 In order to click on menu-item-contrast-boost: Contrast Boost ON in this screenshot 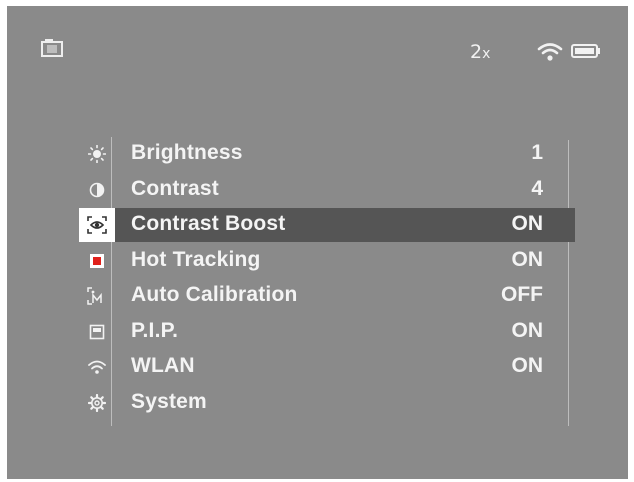, I will do `click(327, 225)`.